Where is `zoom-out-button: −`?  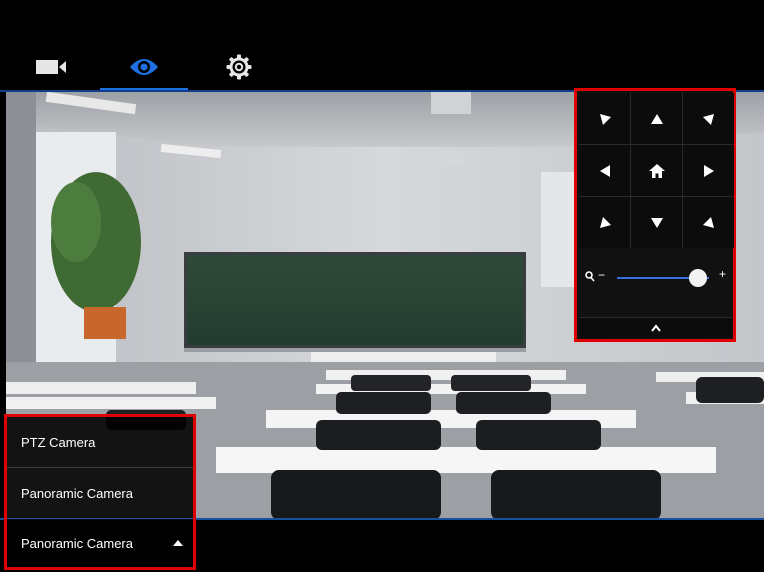
zoom-out-button: − is located at coordinates (601, 275).